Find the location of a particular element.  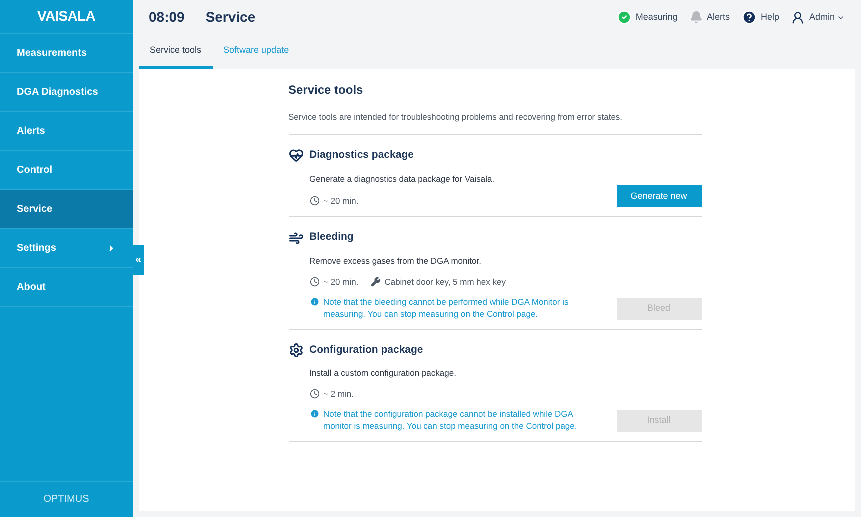

note-text: Note that the bleeding cannot be performed while DGA Monitor is measuring. You can stop measuring on the Control page. is located at coordinates (447, 308).